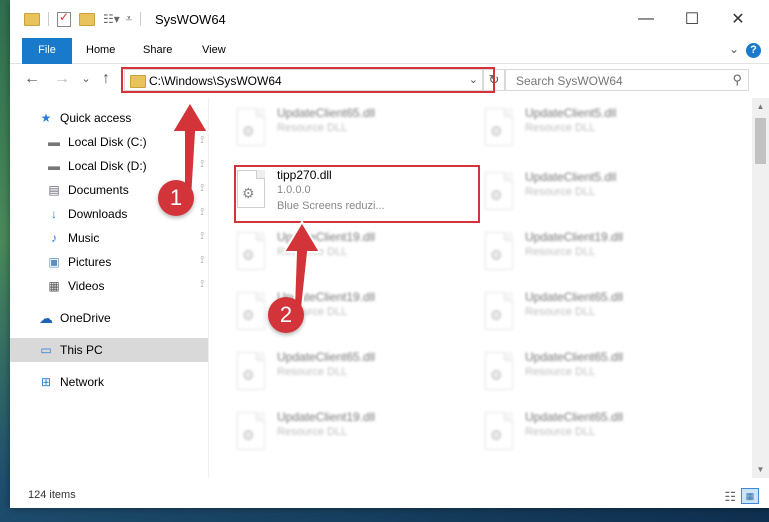  I want to click on sidebar-item-onedrive: ☁ OneDrive, so click(109, 318).